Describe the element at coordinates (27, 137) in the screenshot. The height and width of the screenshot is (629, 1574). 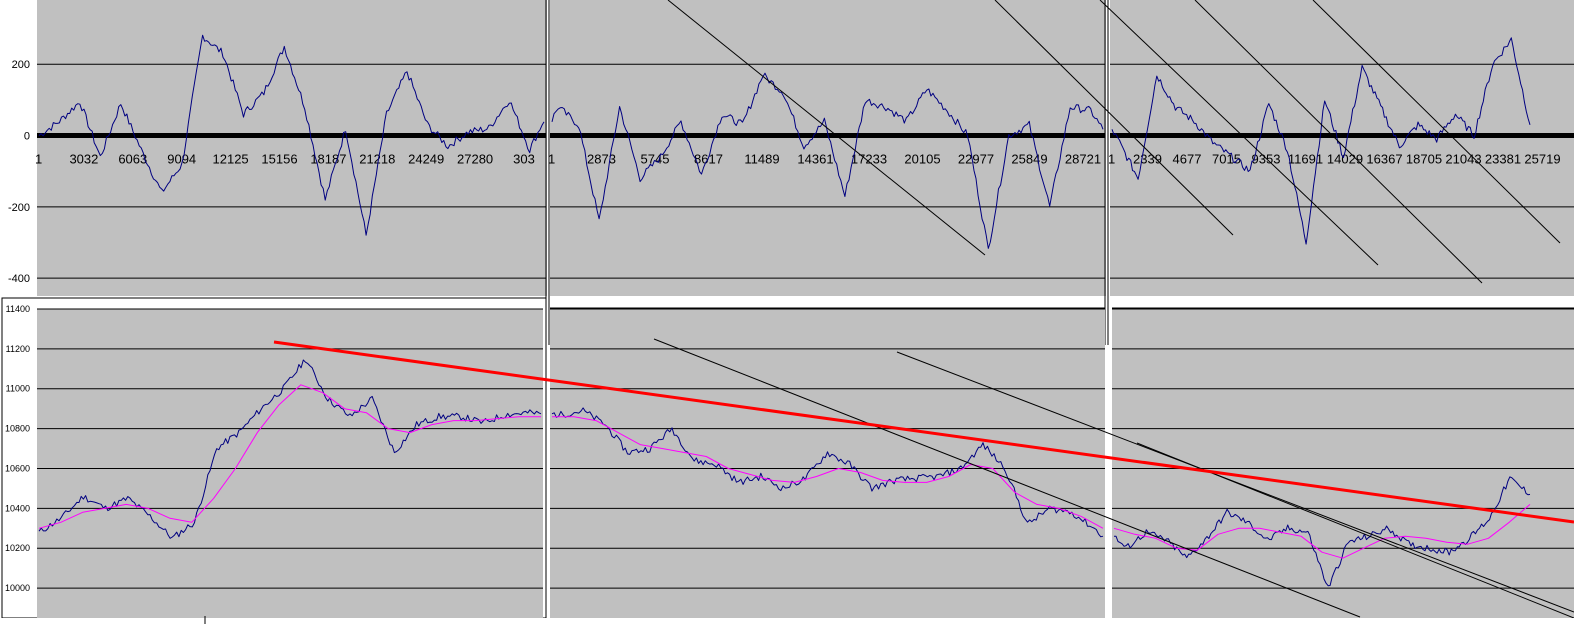
I see `top-ytick-label: 0` at that location.